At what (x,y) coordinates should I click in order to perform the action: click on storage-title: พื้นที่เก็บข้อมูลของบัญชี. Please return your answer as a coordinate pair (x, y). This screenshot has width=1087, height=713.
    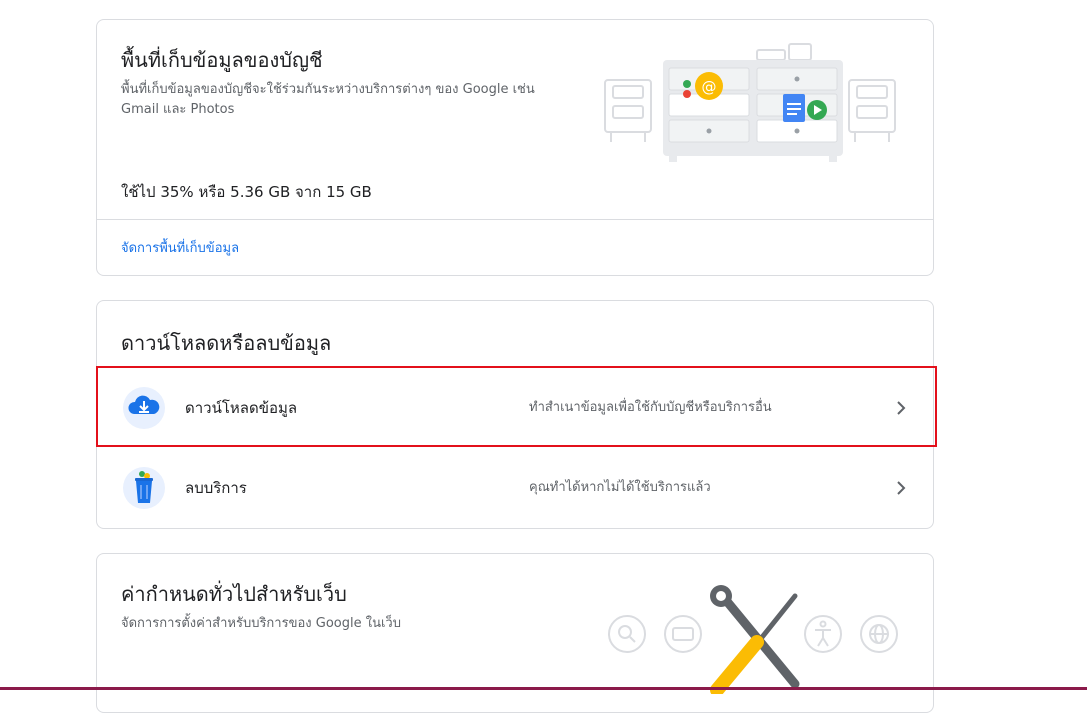
    Looking at the image, I should click on (222, 60).